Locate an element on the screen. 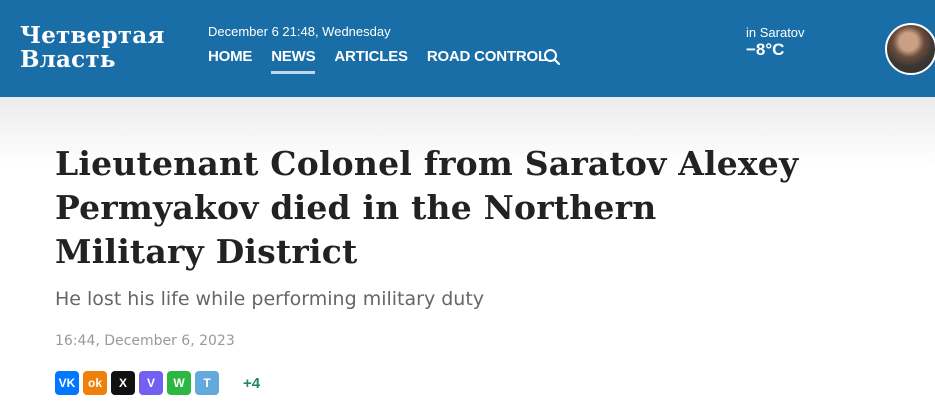 The width and height of the screenshot is (935, 417). main-nav: HOME NEWS ARTICLES ROAD CONTROL is located at coordinates (377, 61).